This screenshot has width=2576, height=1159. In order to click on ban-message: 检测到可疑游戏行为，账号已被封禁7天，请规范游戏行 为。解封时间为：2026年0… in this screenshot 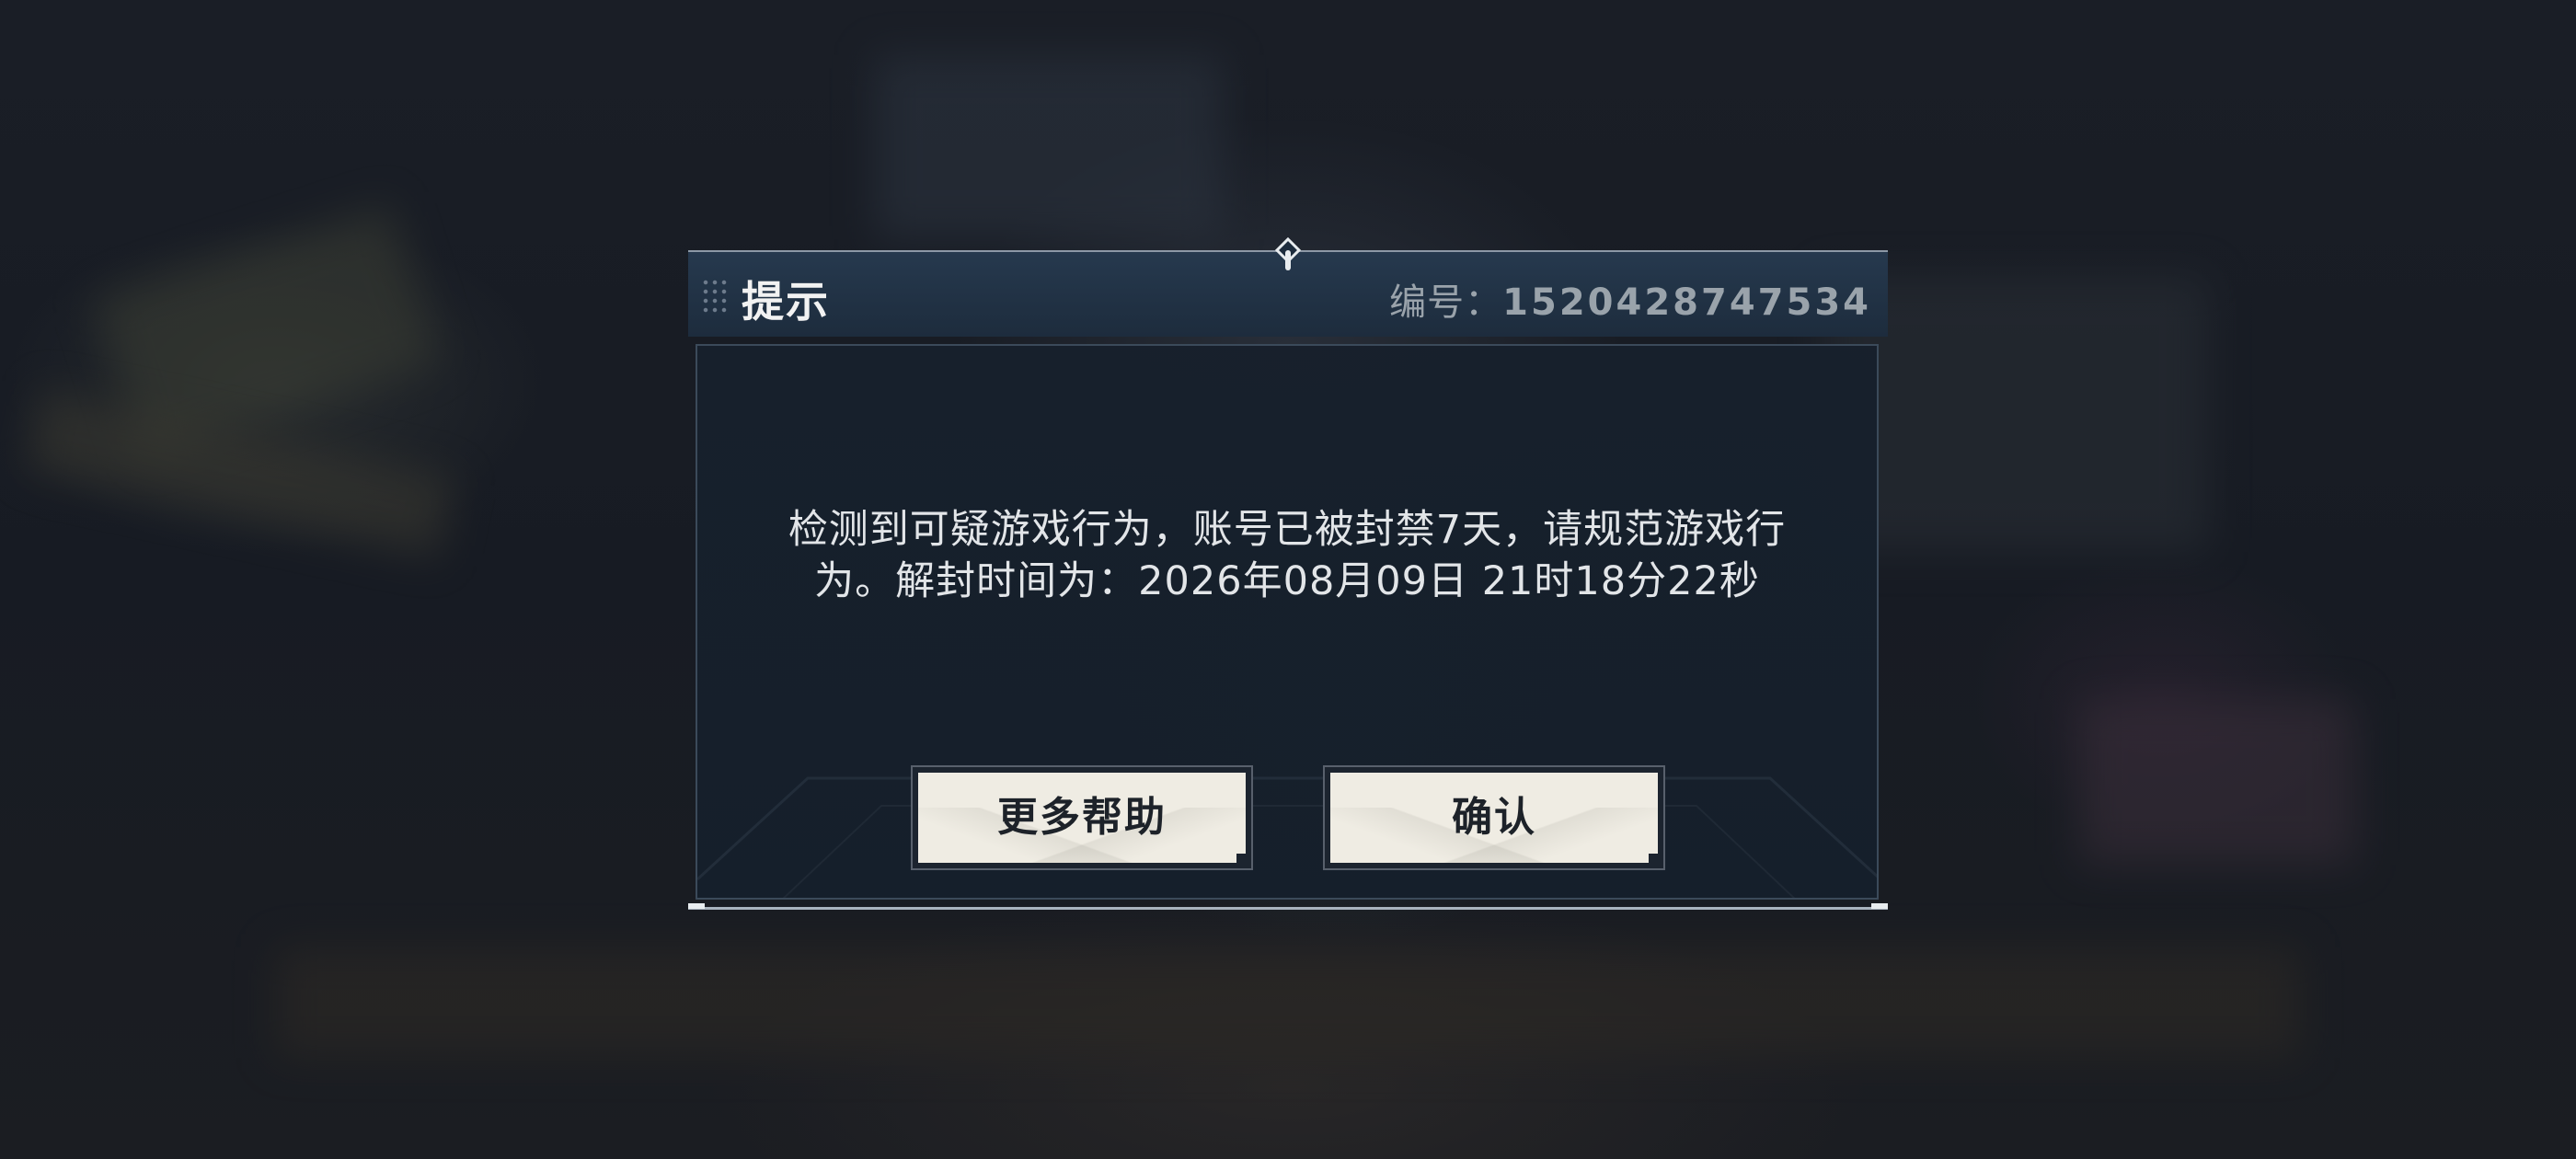, I will do `click(1287, 555)`.